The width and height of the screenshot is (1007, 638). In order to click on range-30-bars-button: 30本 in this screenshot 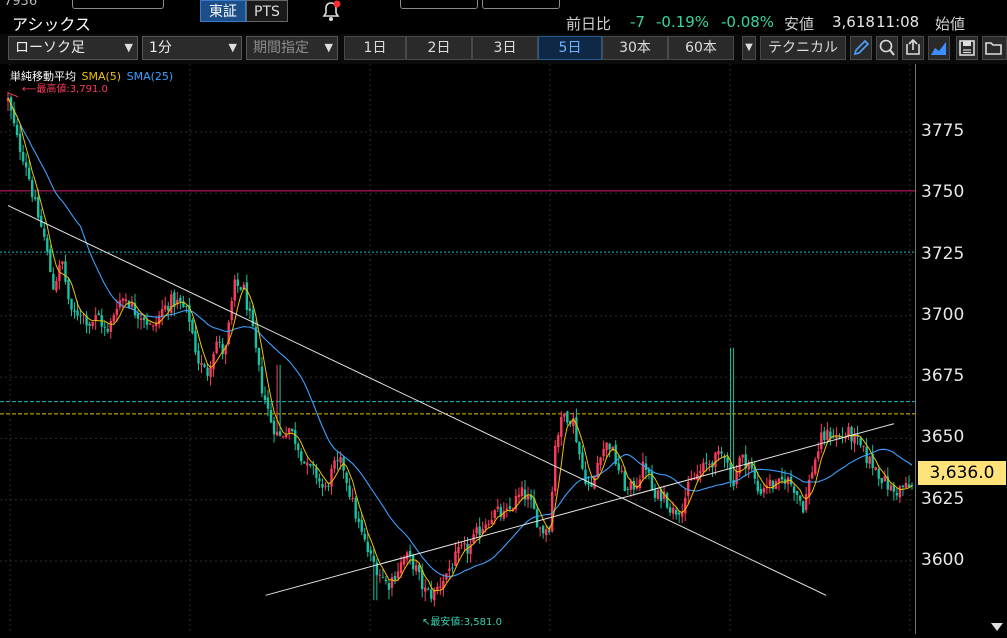, I will do `click(635, 48)`.